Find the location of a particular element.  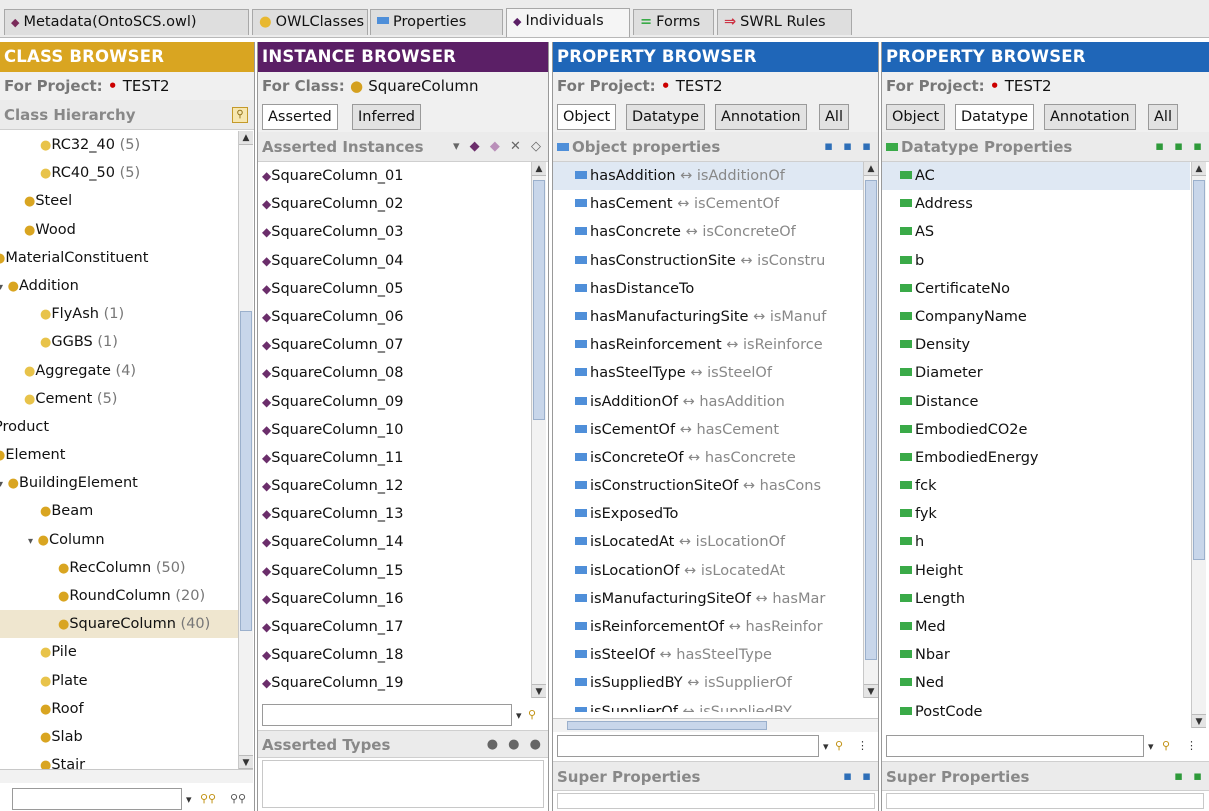

object-list-scrollbar: ▲ ▼ is located at coordinates (870, 430).